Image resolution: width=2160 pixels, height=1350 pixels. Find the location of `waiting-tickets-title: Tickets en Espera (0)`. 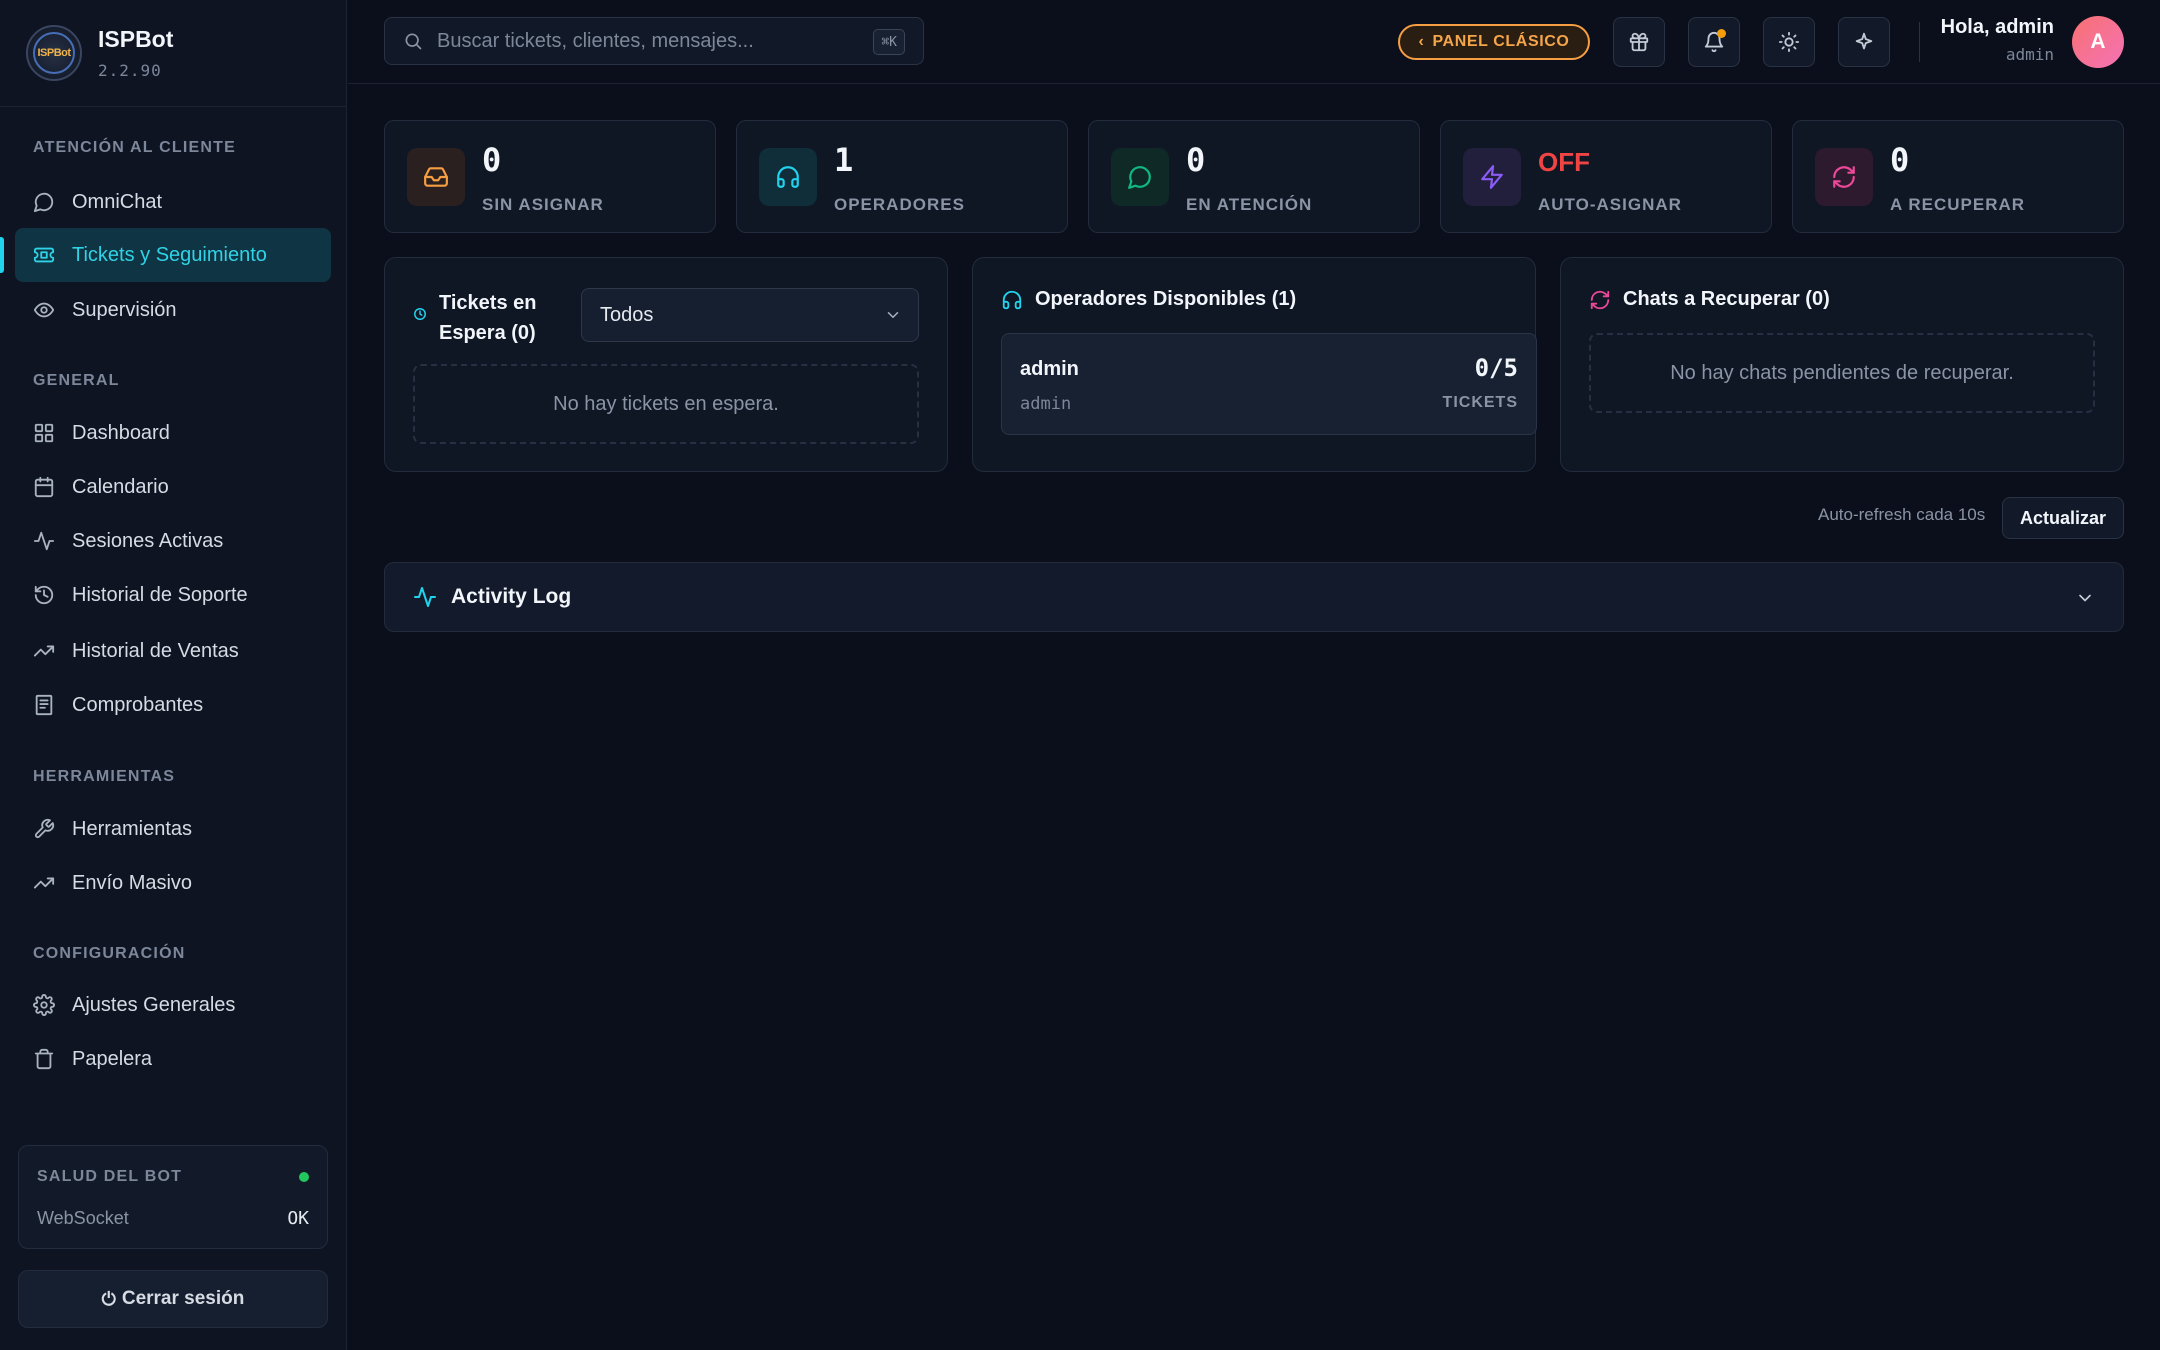

waiting-tickets-title: Tickets en Espera (0) is located at coordinates (474, 318).